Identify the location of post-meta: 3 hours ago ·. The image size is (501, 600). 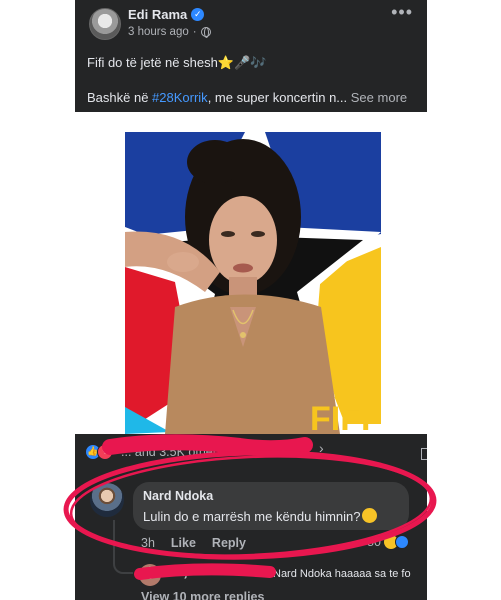
(169, 32).